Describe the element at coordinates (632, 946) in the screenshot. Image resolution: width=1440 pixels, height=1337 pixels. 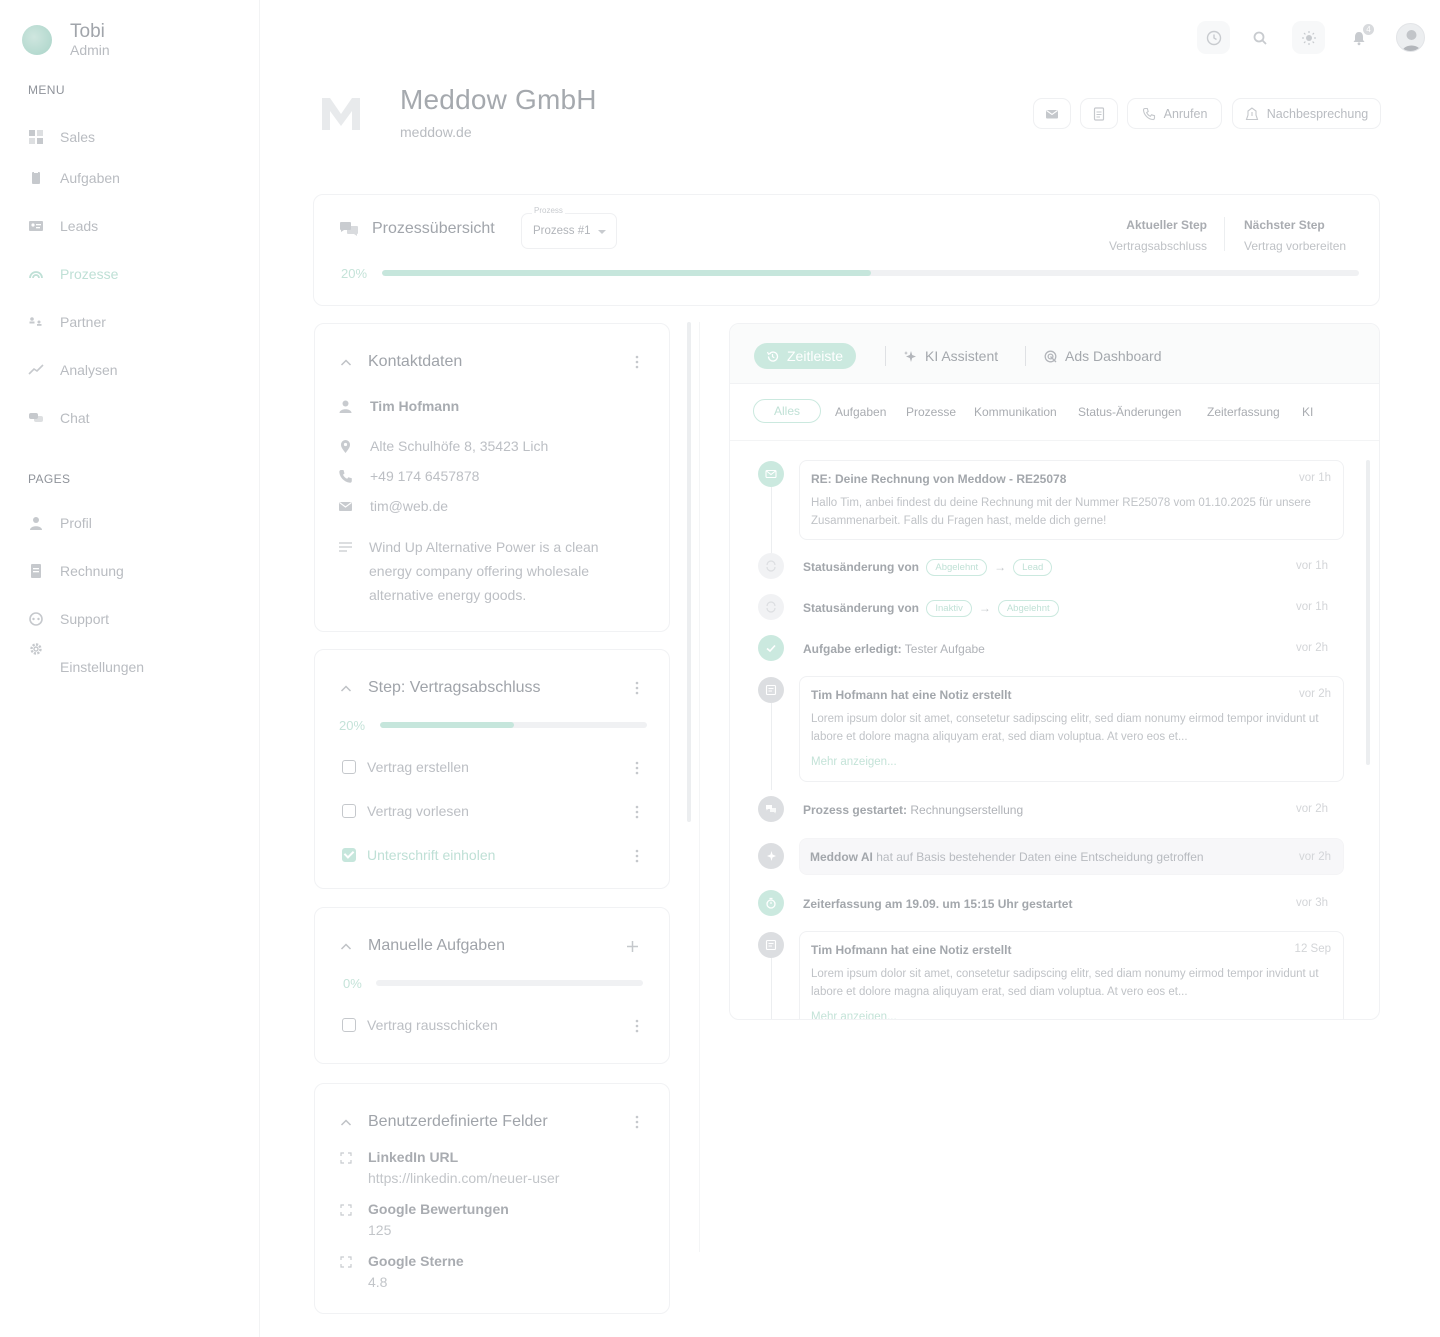
I see `plus-icon` at that location.